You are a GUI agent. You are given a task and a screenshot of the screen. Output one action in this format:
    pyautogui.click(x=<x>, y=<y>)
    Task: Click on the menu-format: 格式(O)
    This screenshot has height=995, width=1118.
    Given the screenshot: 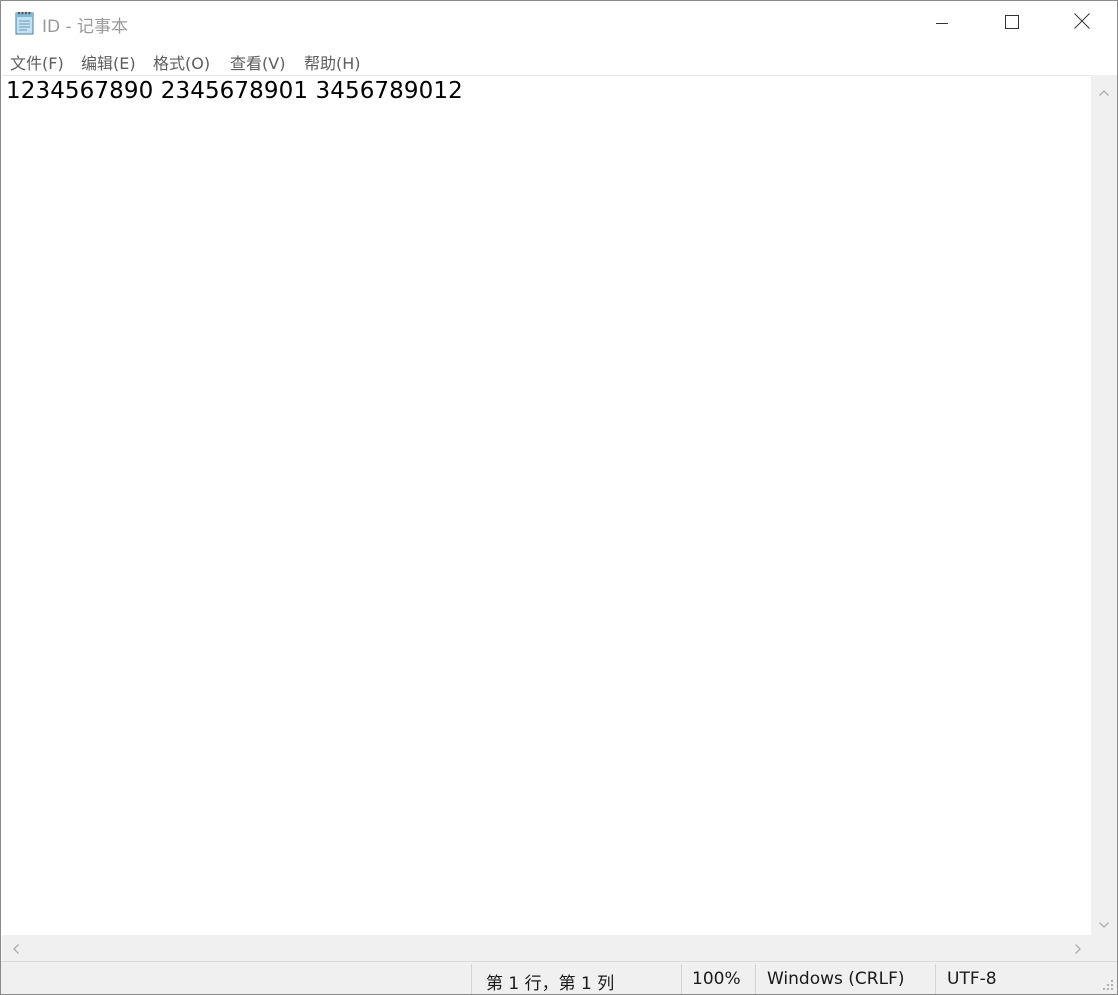 What is the action you would take?
    pyautogui.click(x=181, y=62)
    